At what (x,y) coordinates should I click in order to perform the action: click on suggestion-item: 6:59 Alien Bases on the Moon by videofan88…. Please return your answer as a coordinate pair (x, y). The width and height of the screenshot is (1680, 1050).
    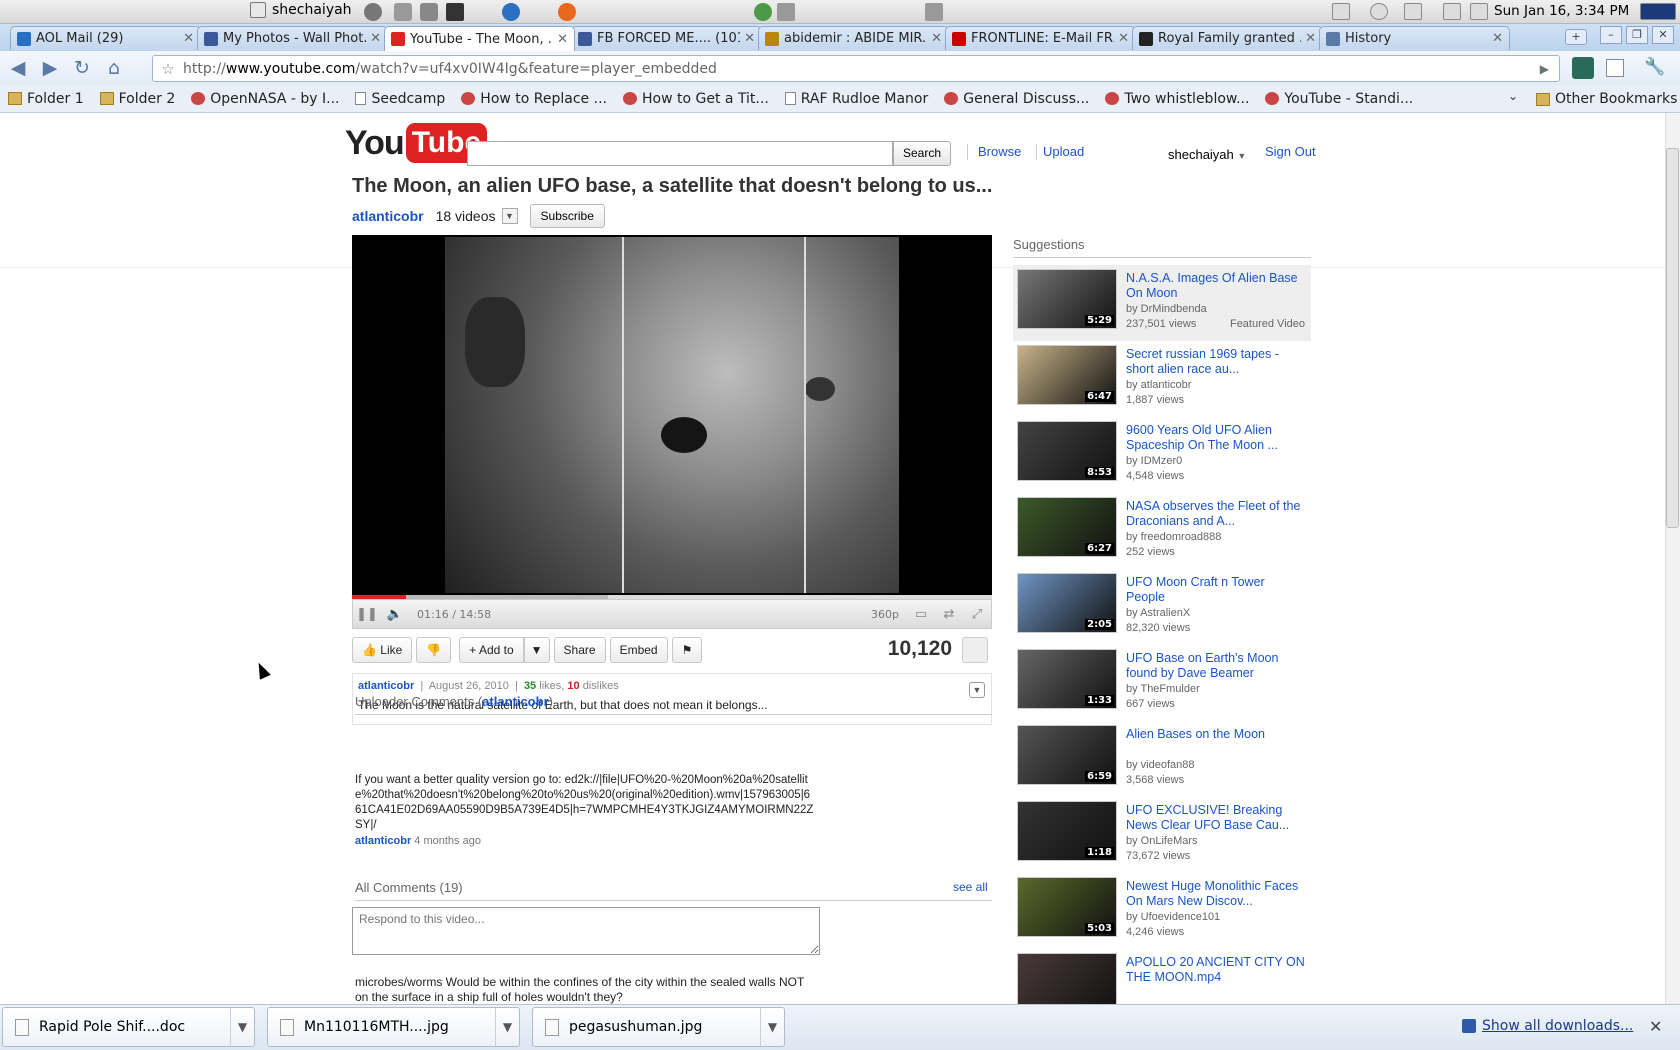
    Looking at the image, I should click on (1162, 759).